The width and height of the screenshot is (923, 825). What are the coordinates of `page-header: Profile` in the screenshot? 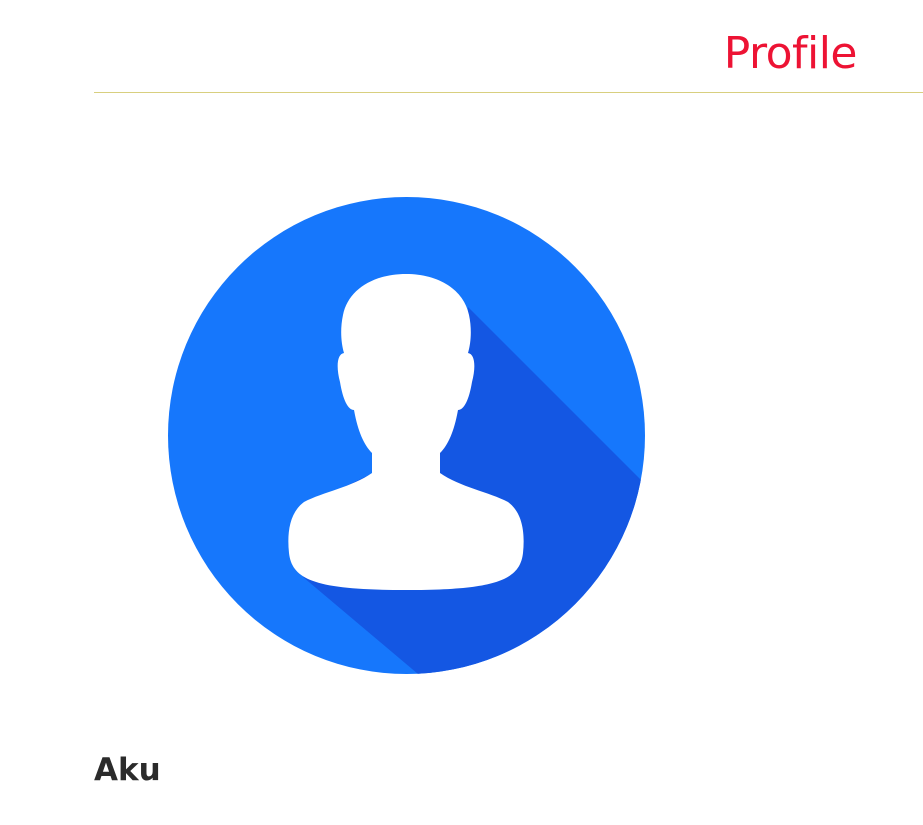 It's located at (508, 46).